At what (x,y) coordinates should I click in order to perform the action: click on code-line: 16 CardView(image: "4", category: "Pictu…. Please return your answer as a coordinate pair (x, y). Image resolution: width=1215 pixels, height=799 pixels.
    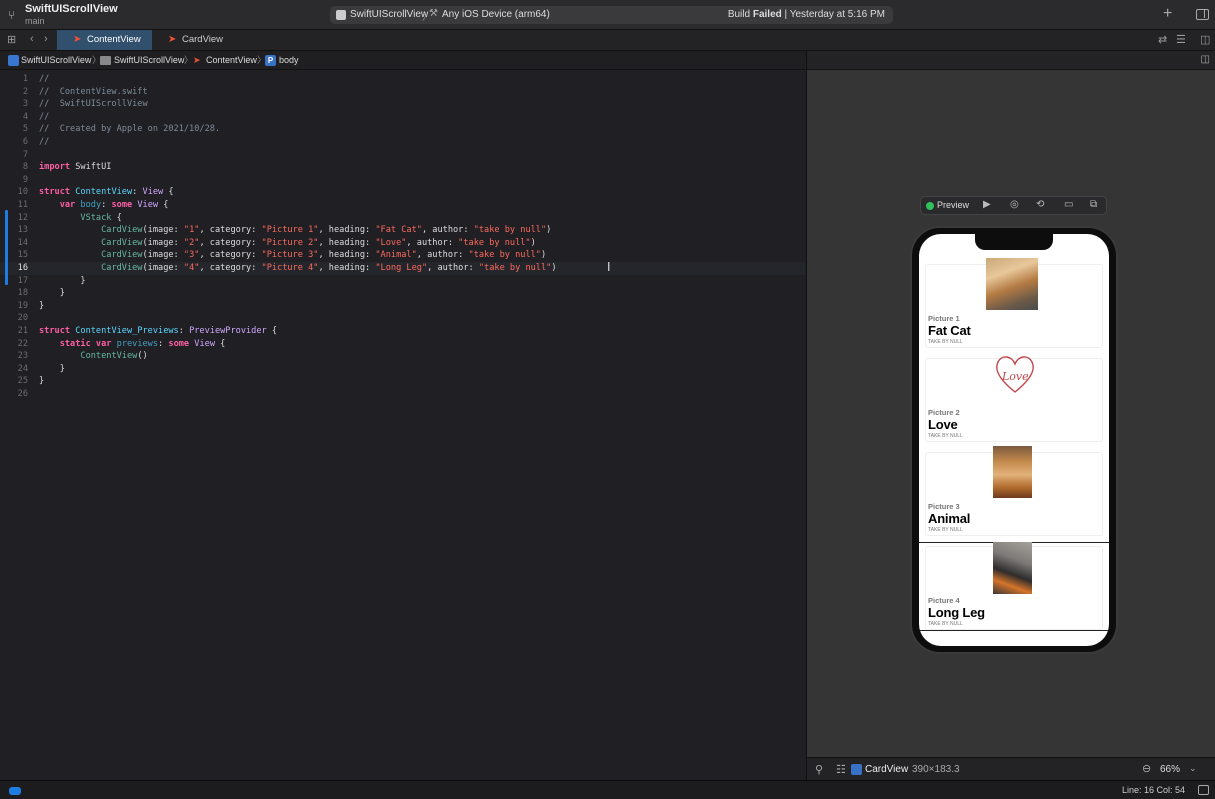
    Looking at the image, I should click on (402, 268).